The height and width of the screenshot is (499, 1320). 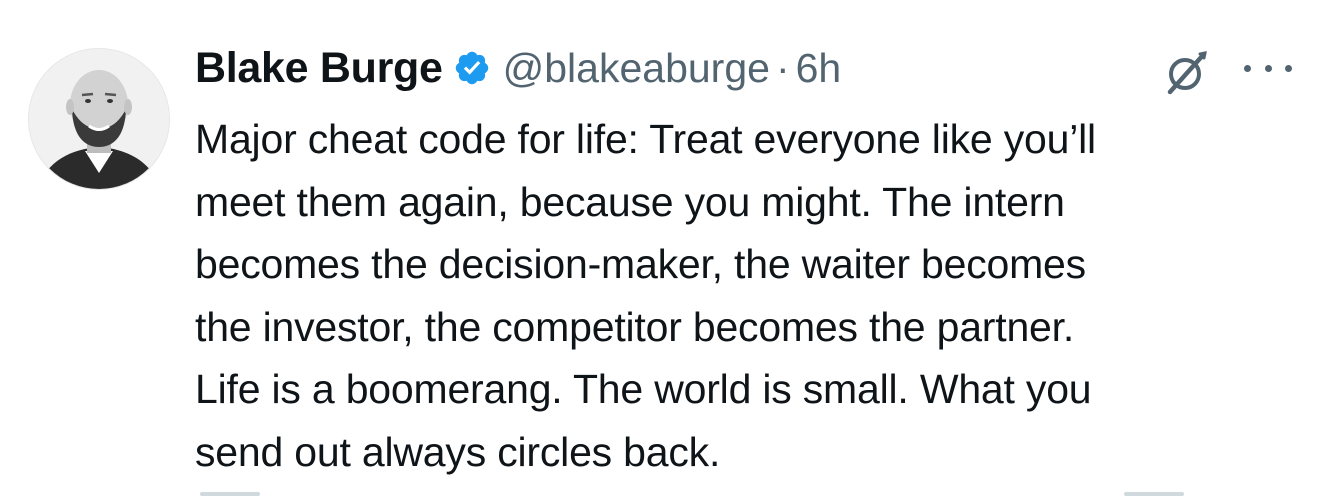 I want to click on verified-badge-icon, so click(x=472, y=68).